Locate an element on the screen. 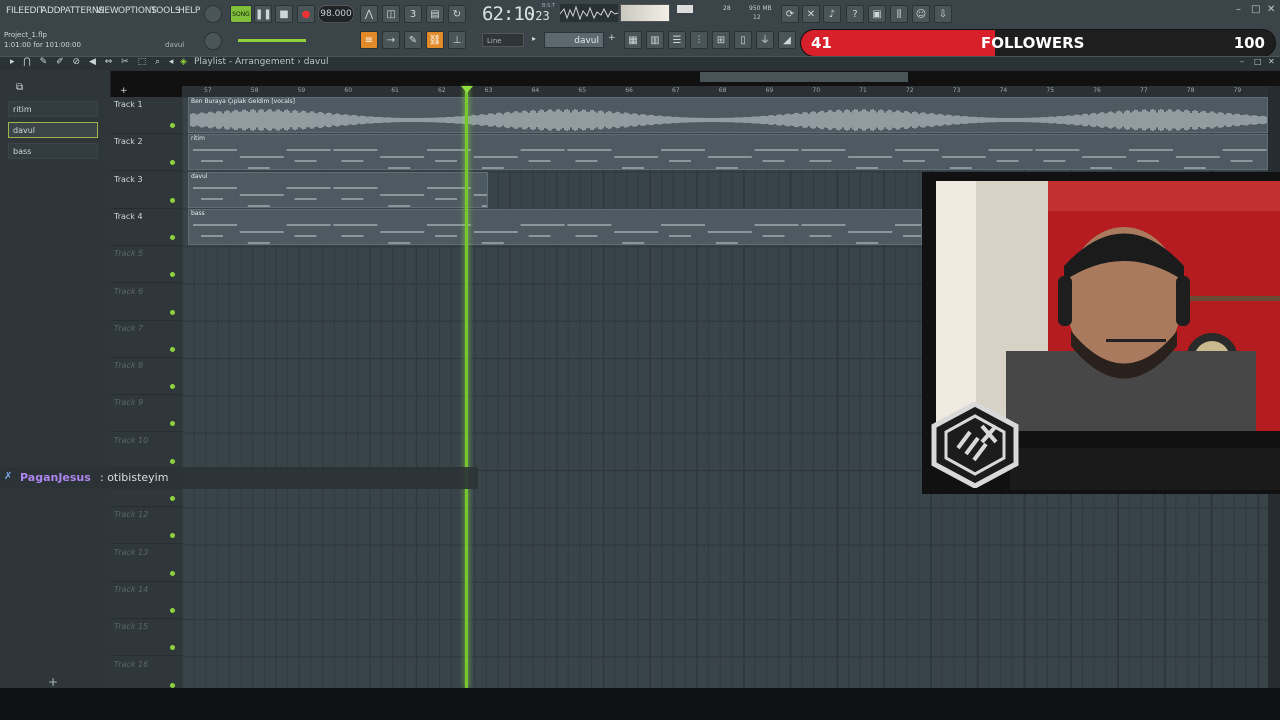 The image size is (1280, 720). channel-rack-button: ☰ is located at coordinates (677, 40).